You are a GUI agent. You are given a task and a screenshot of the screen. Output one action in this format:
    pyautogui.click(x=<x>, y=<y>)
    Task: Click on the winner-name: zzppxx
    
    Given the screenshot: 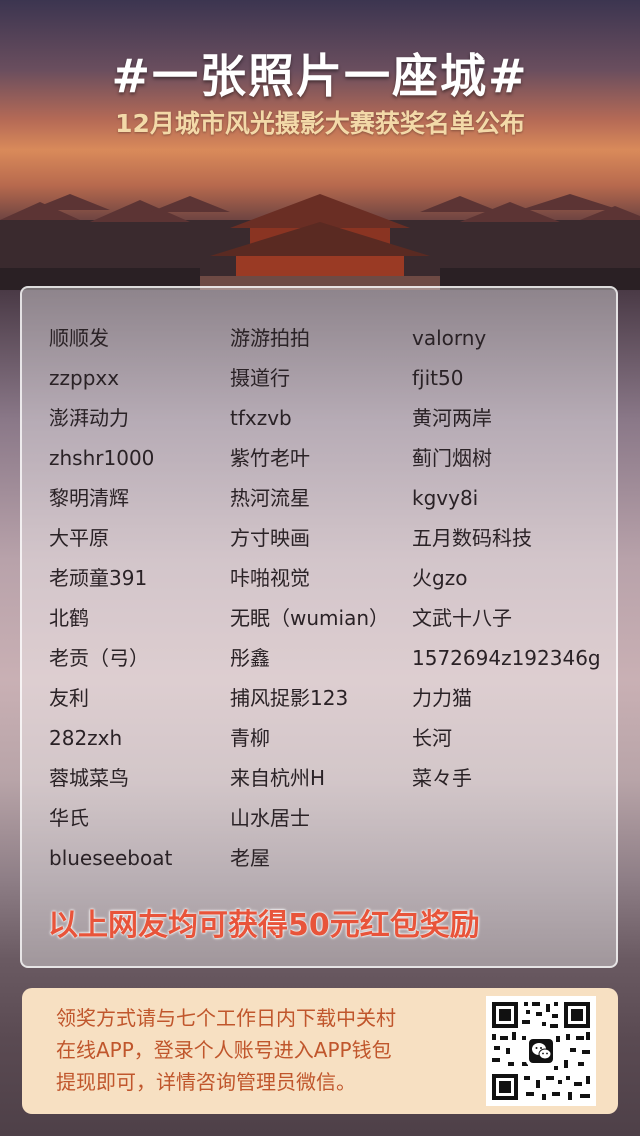 What is the action you would take?
    pyautogui.click(x=84, y=378)
    